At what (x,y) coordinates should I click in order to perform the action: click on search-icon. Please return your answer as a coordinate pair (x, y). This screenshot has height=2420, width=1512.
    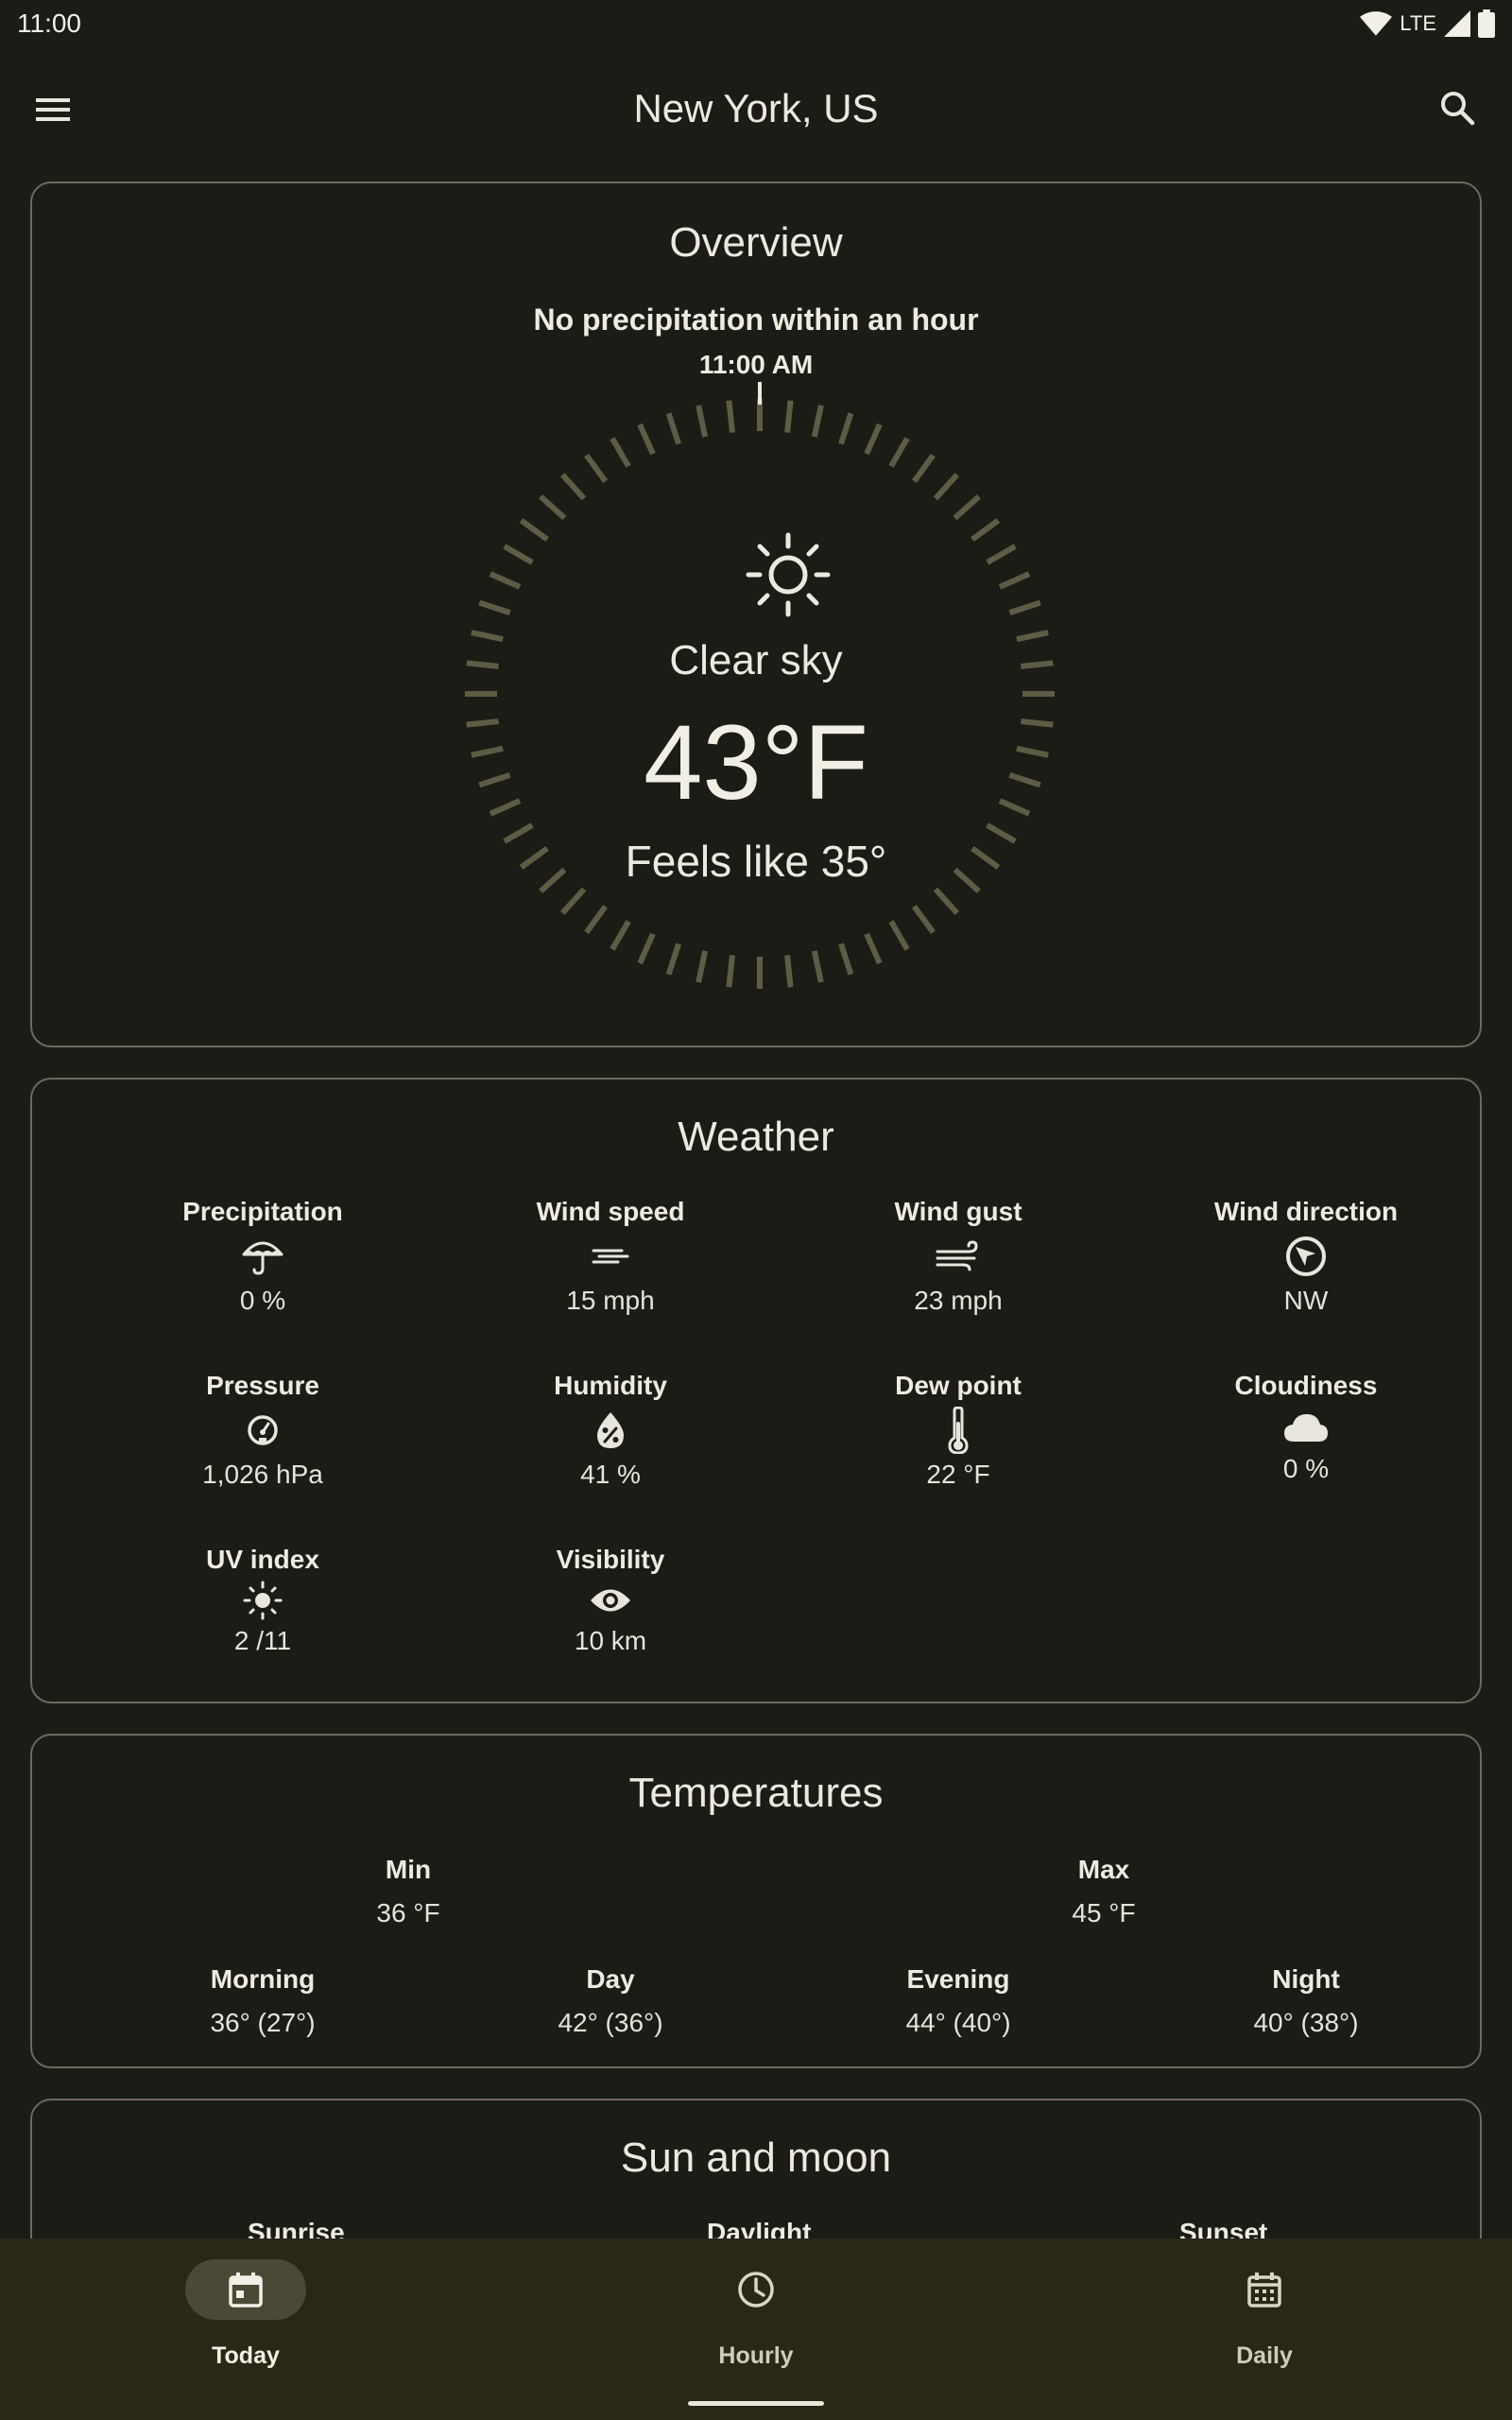
    Looking at the image, I should click on (1458, 109).